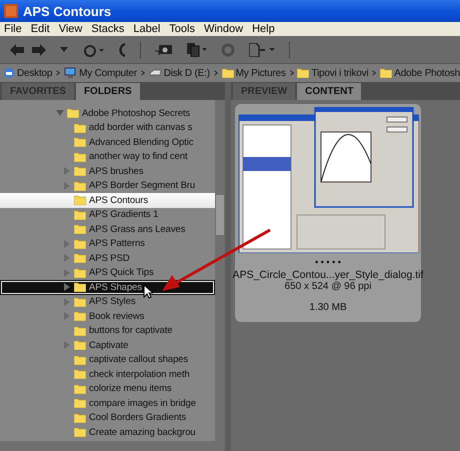  I want to click on breadcrumb-link: Disk D (E:), so click(187, 73).